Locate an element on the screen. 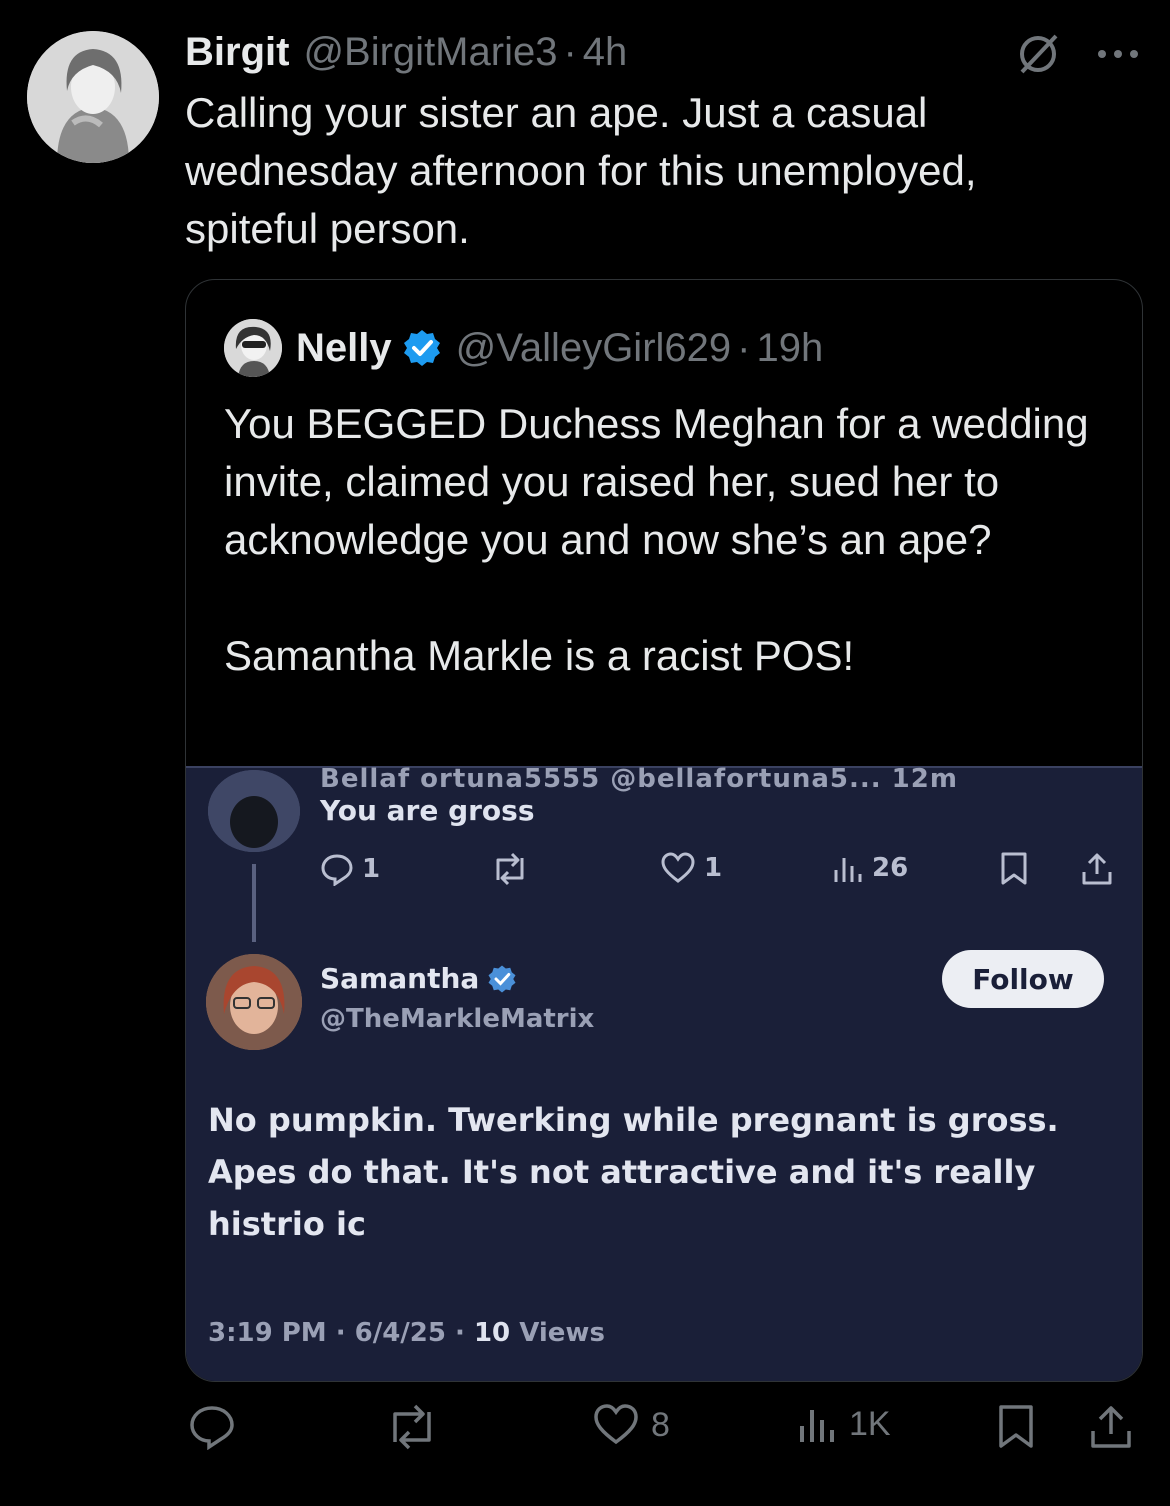 The width and height of the screenshot is (1170, 1506). quote-avatar is located at coordinates (253, 348).